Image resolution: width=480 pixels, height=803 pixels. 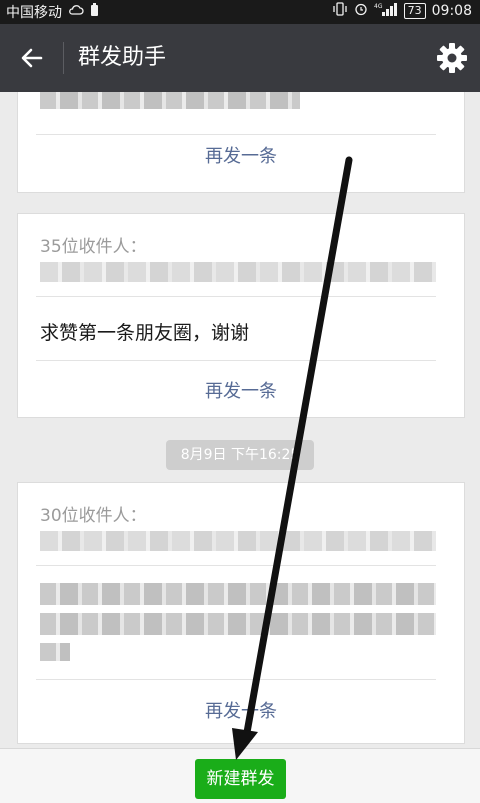 What do you see at coordinates (240, 779) in the screenshot?
I see `new-broadcast-button: 新建群发` at bounding box center [240, 779].